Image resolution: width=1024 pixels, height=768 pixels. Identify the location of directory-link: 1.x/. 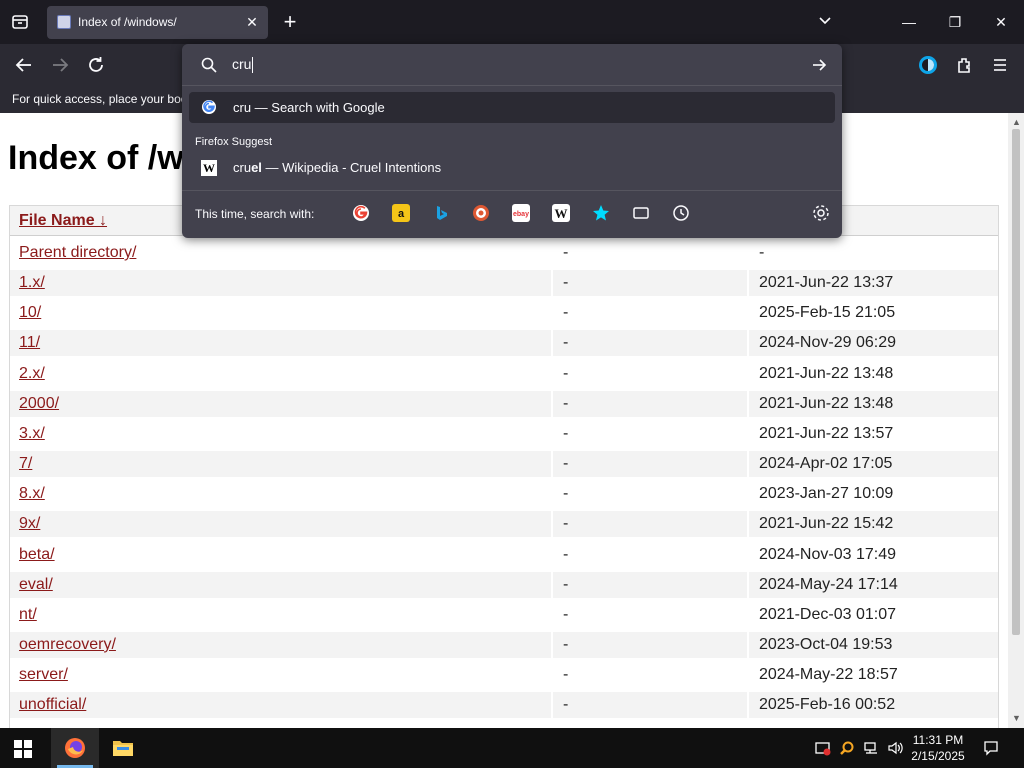
(32, 283).